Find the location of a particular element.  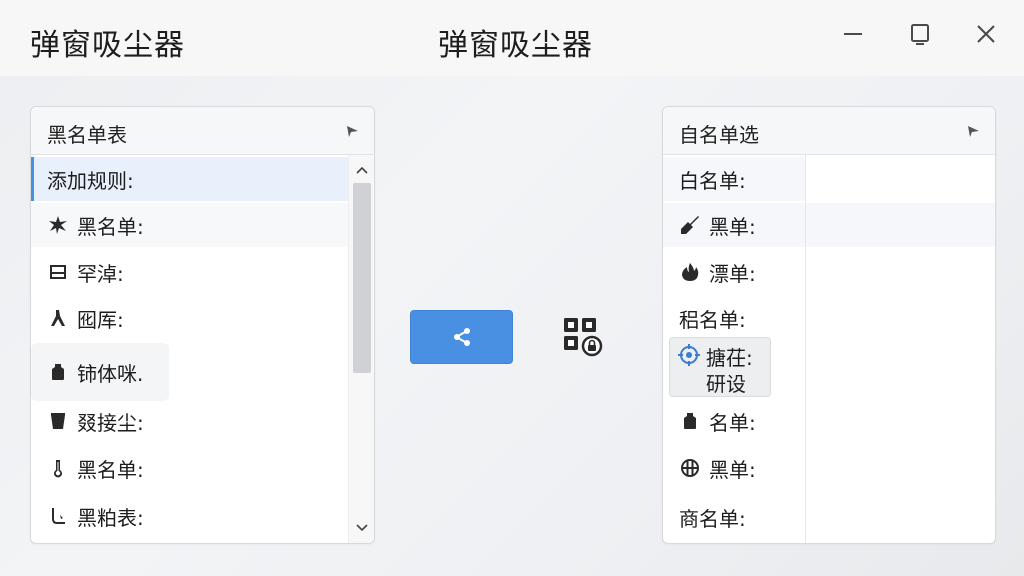

column-divider is located at coordinates (805, 349).